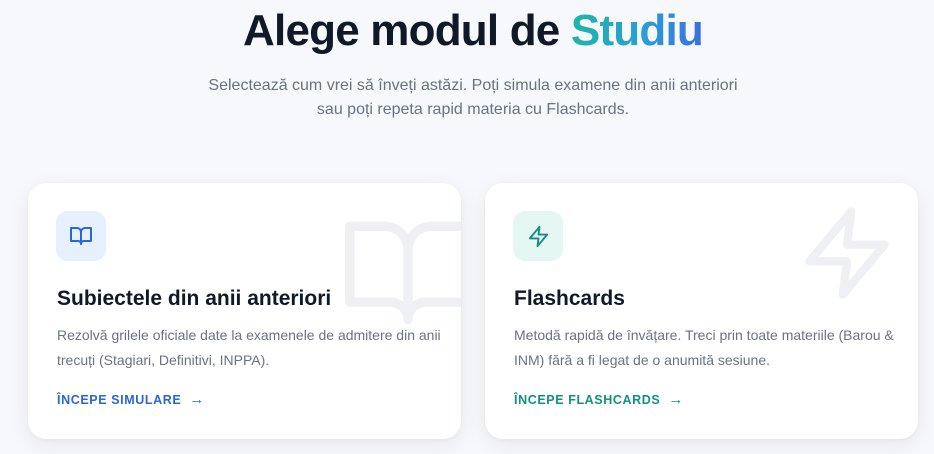 Image resolution: width=934 pixels, height=454 pixels. I want to click on book-open-icon, so click(81, 236).